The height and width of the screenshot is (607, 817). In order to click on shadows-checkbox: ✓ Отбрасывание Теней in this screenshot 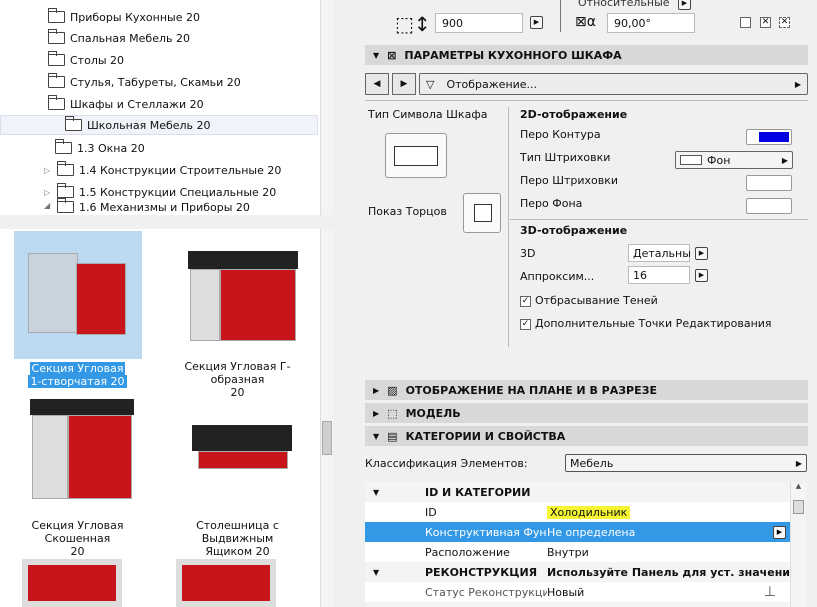, I will do `click(589, 300)`.